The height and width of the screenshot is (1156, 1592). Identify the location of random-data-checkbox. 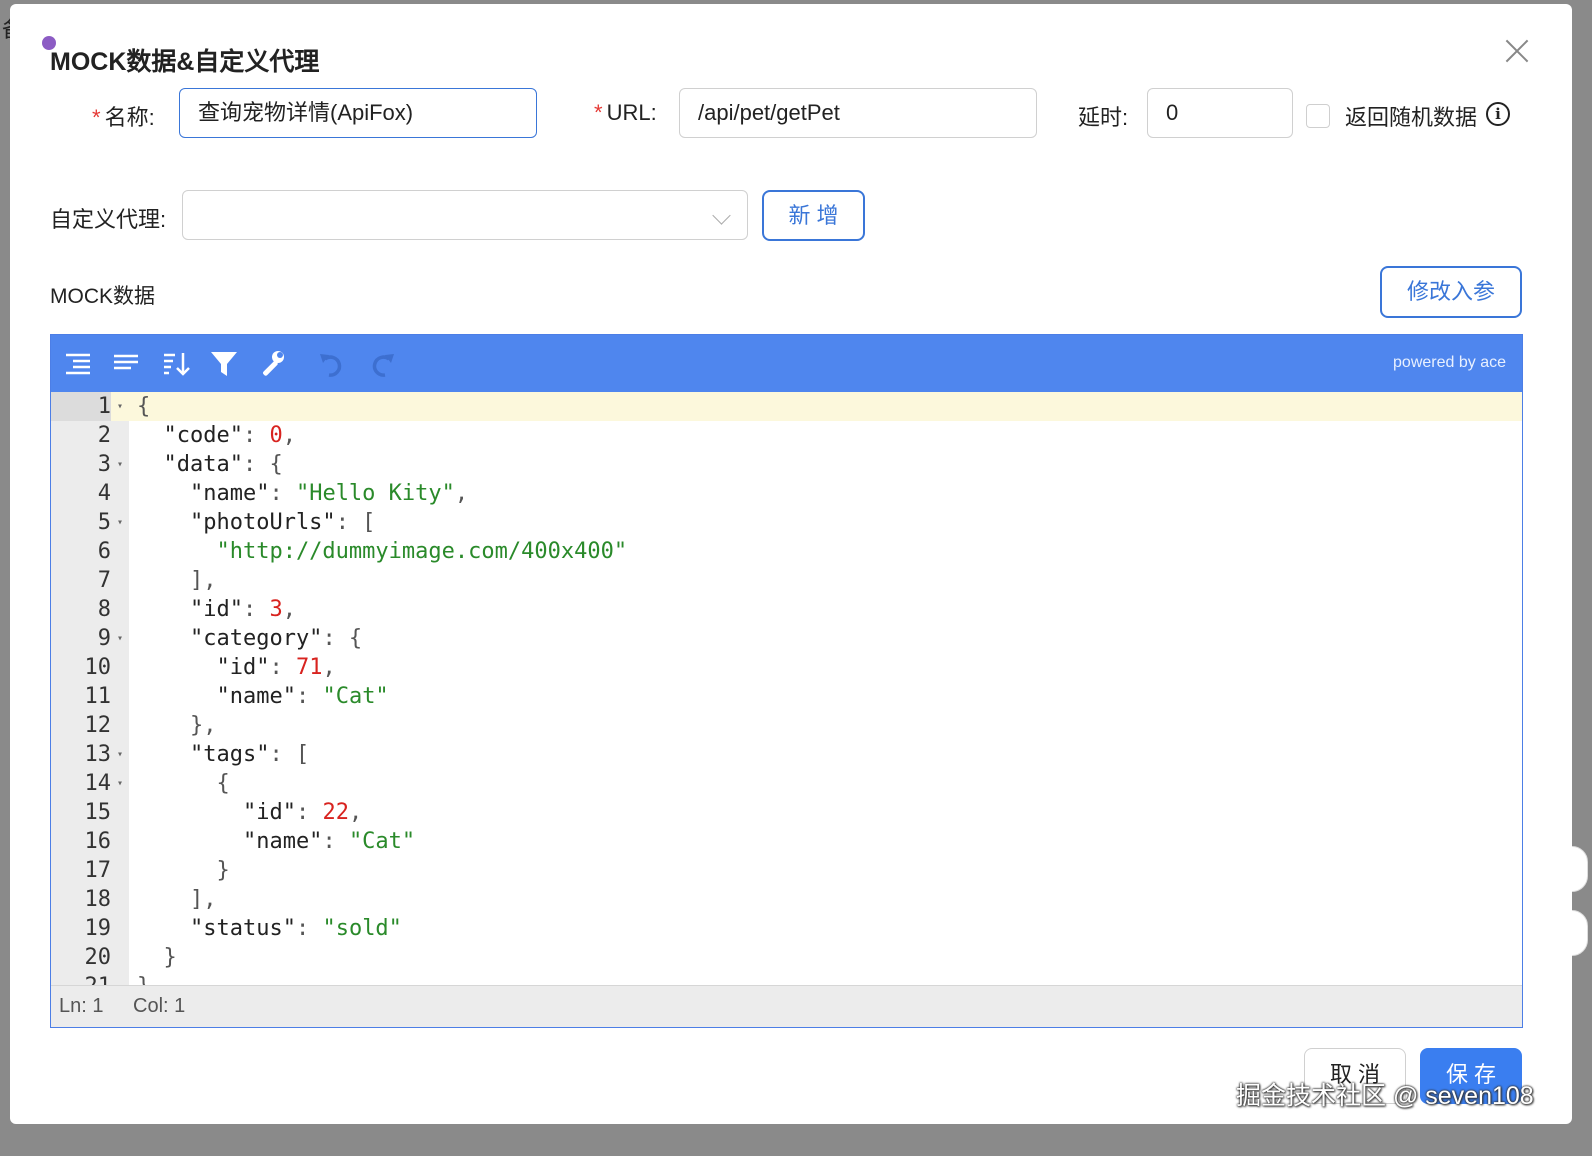
(1318, 116).